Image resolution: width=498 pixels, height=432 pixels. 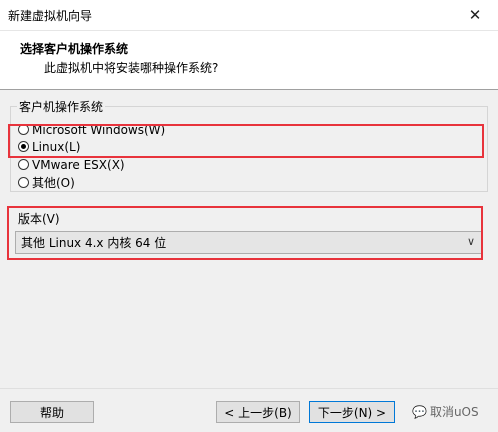 I want to click on radio-other: 其他(O), so click(x=46, y=182).